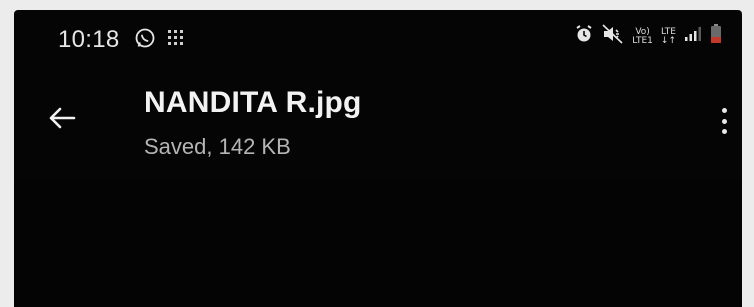 The image size is (754, 307). Describe the element at coordinates (160, 40) in the screenshot. I see `status-left-icons` at that location.